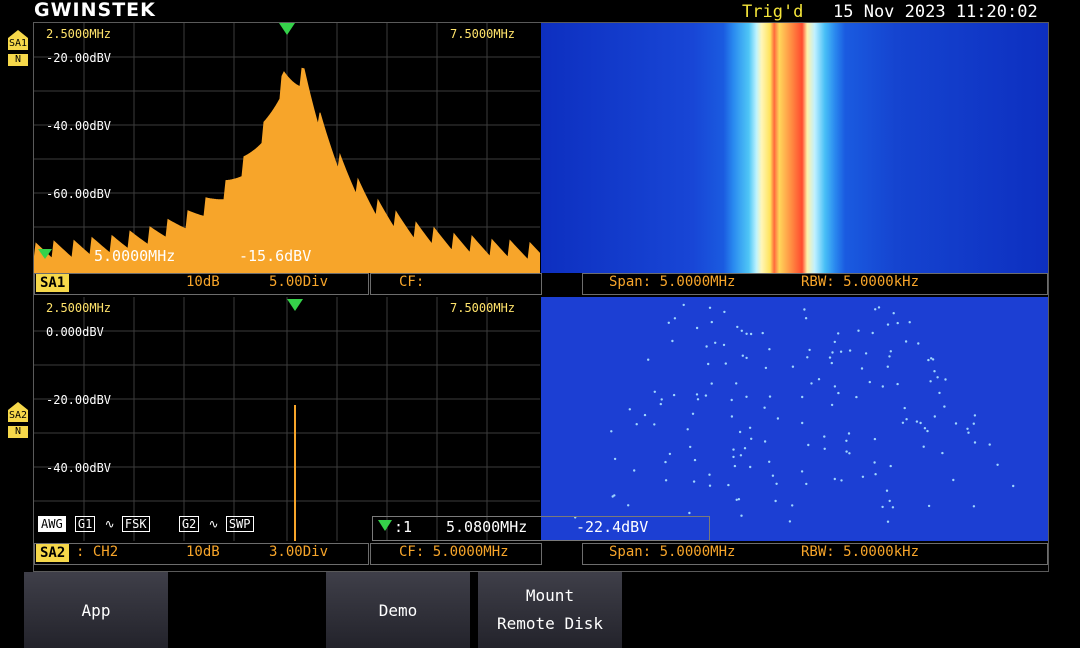  I want to click on date-time: 15 Nov 2023 11:20:02, so click(935, 12).